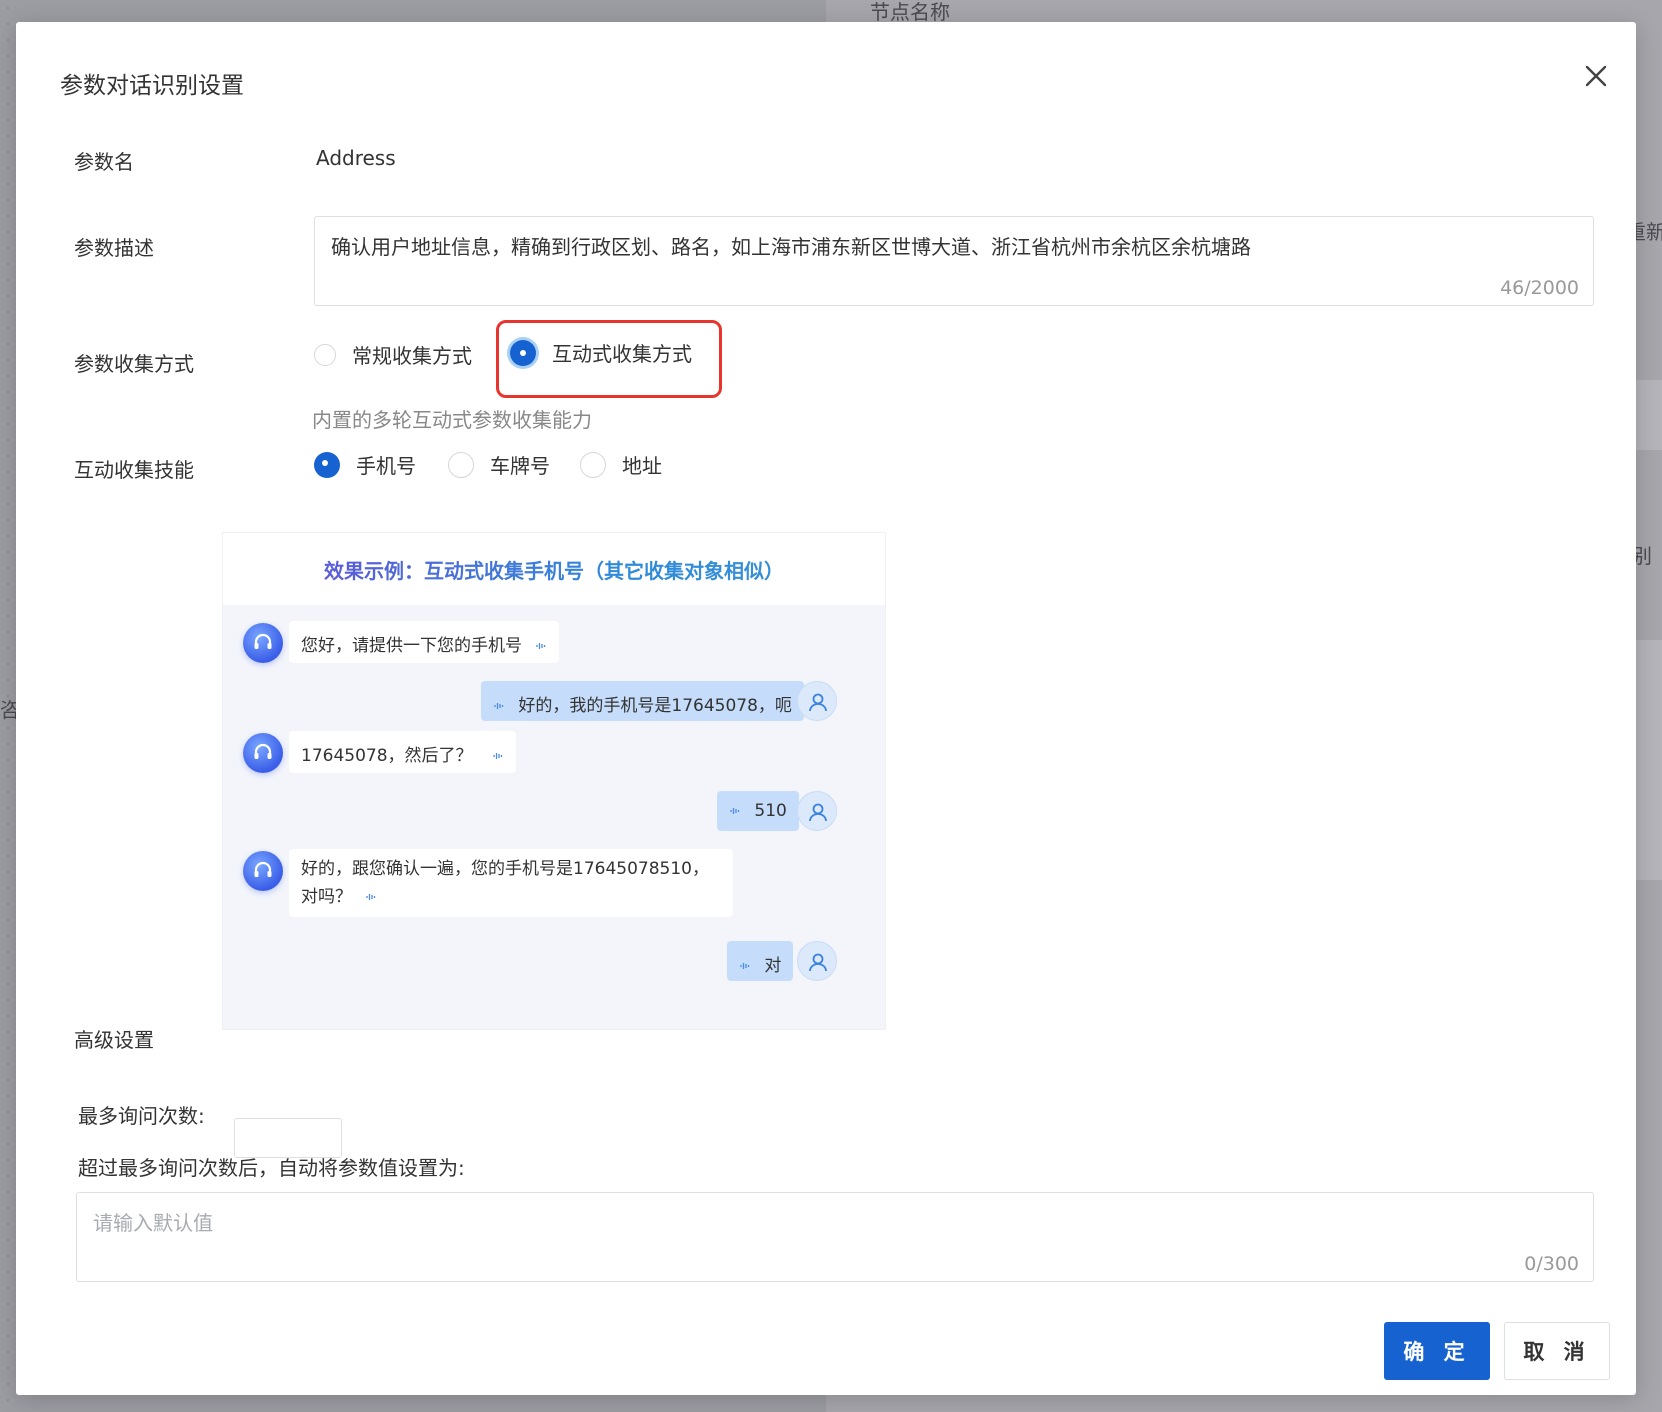 This screenshot has height=1412, width=1662. Describe the element at coordinates (655, 706) in the screenshot. I see `chat-text: 好的，我的手机号是17645078，呃` at that location.